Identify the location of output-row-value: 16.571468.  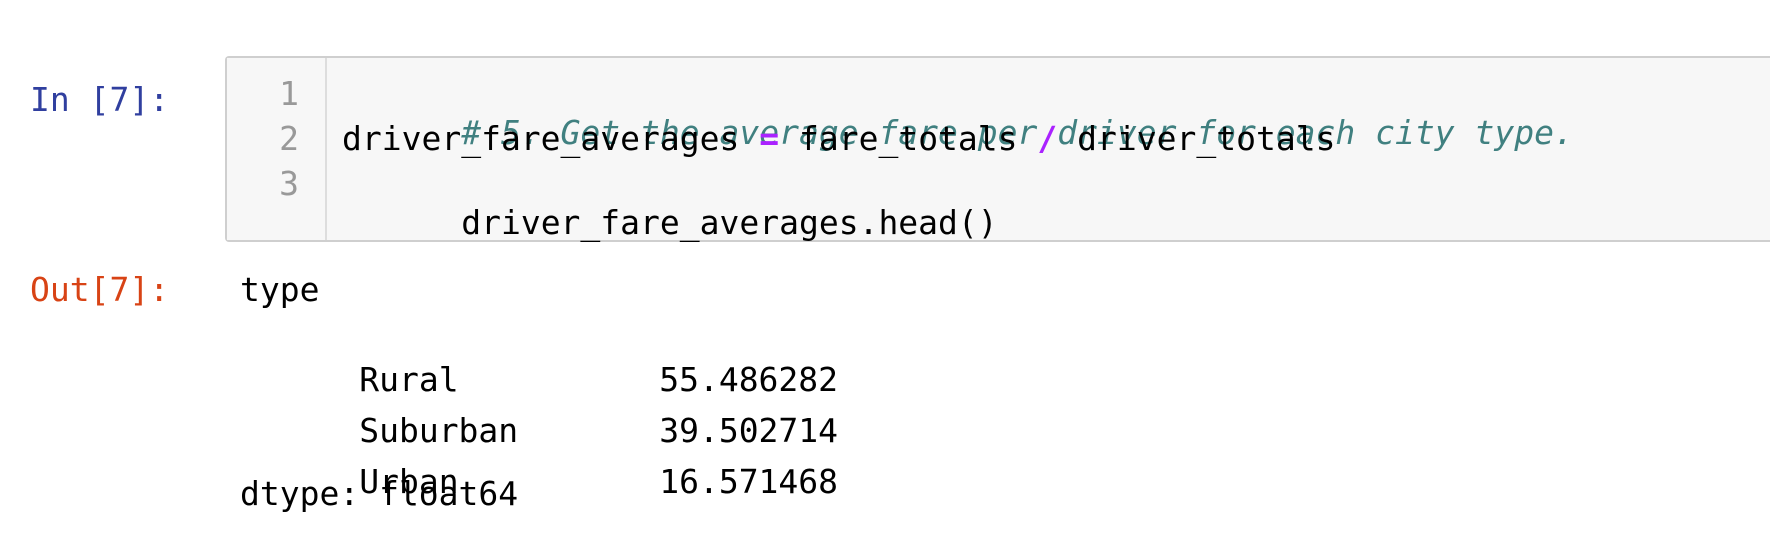
(749, 481).